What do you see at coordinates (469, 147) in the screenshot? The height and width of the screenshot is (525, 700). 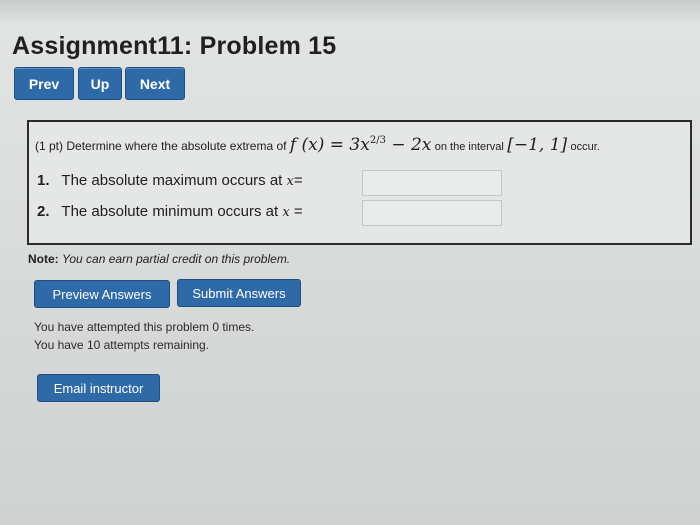 I see `interval-label: on the interval` at bounding box center [469, 147].